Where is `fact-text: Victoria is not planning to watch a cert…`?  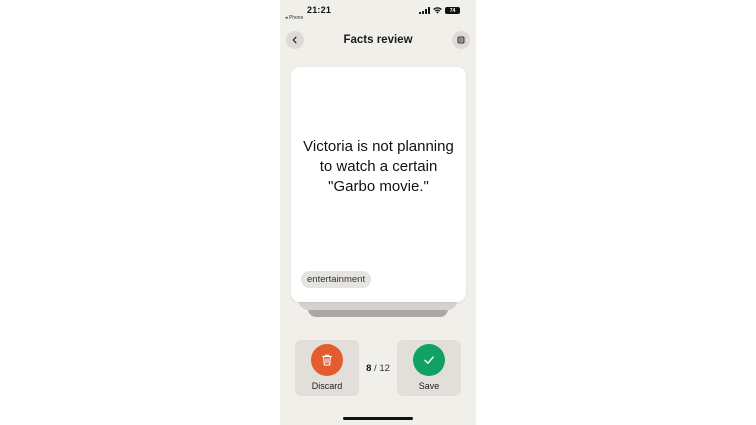
fact-text: Victoria is not planning to watch a cert… is located at coordinates (378, 166).